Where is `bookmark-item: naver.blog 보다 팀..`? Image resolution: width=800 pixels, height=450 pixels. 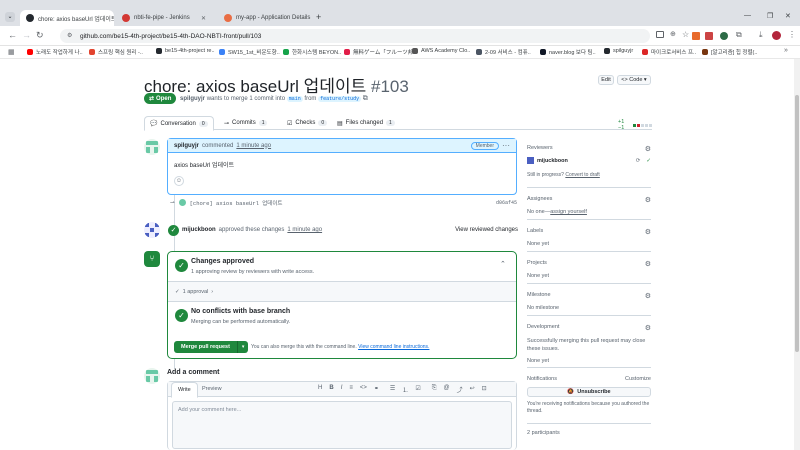 bookmark-item: naver.blog 보다 팀.. is located at coordinates (568, 52).